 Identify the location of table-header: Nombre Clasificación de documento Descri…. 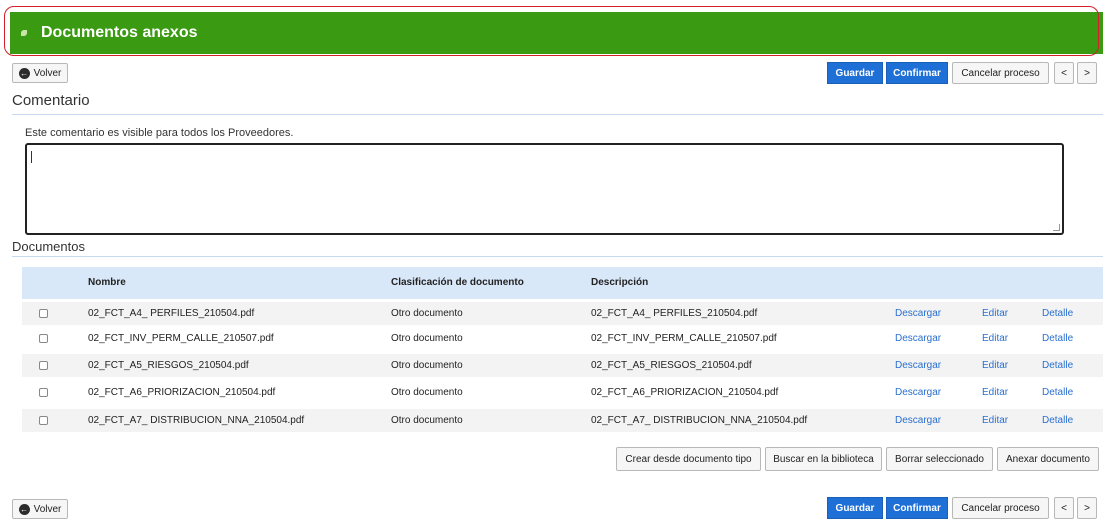
(562, 283).